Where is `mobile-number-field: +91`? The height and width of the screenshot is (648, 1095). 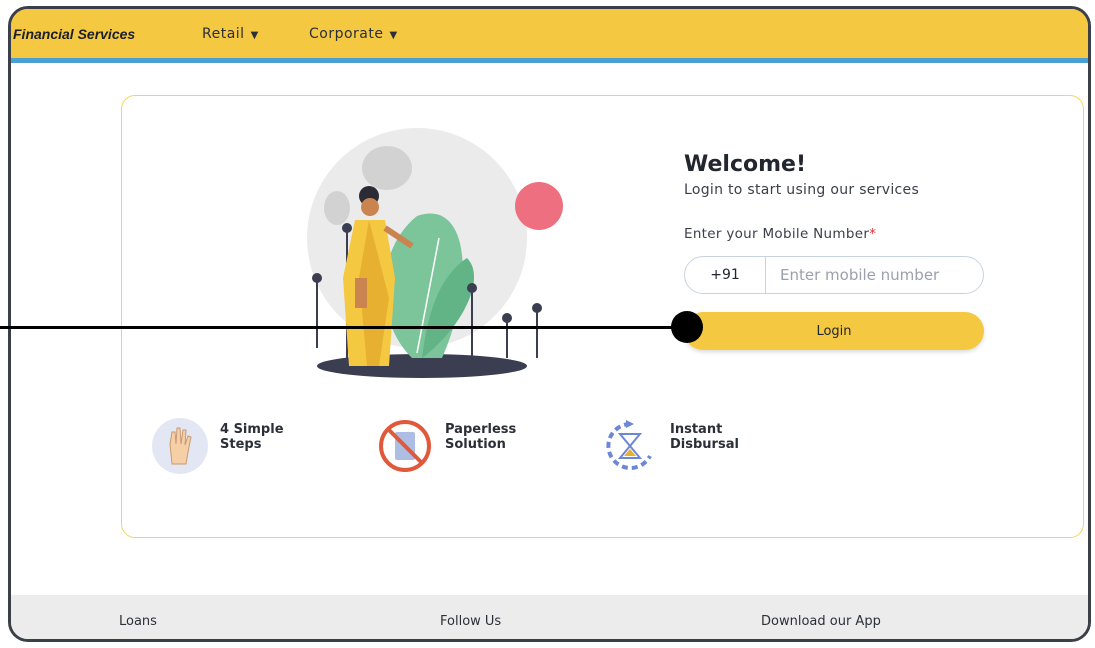 mobile-number-field: +91 is located at coordinates (834, 275).